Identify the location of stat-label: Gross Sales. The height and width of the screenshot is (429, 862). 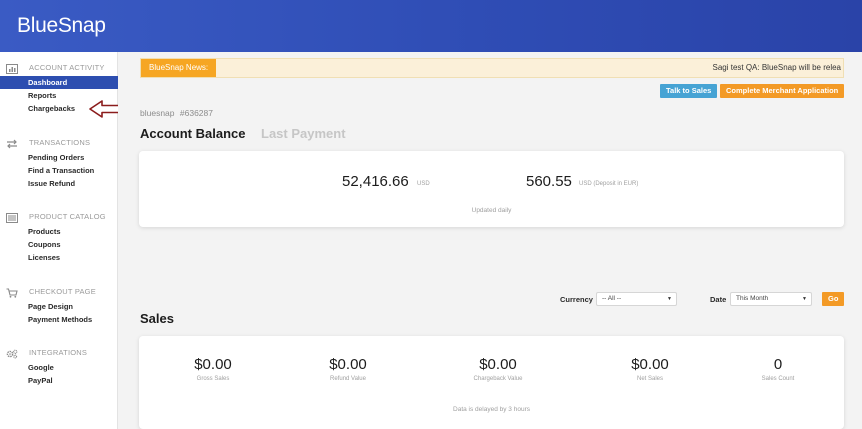
(213, 379).